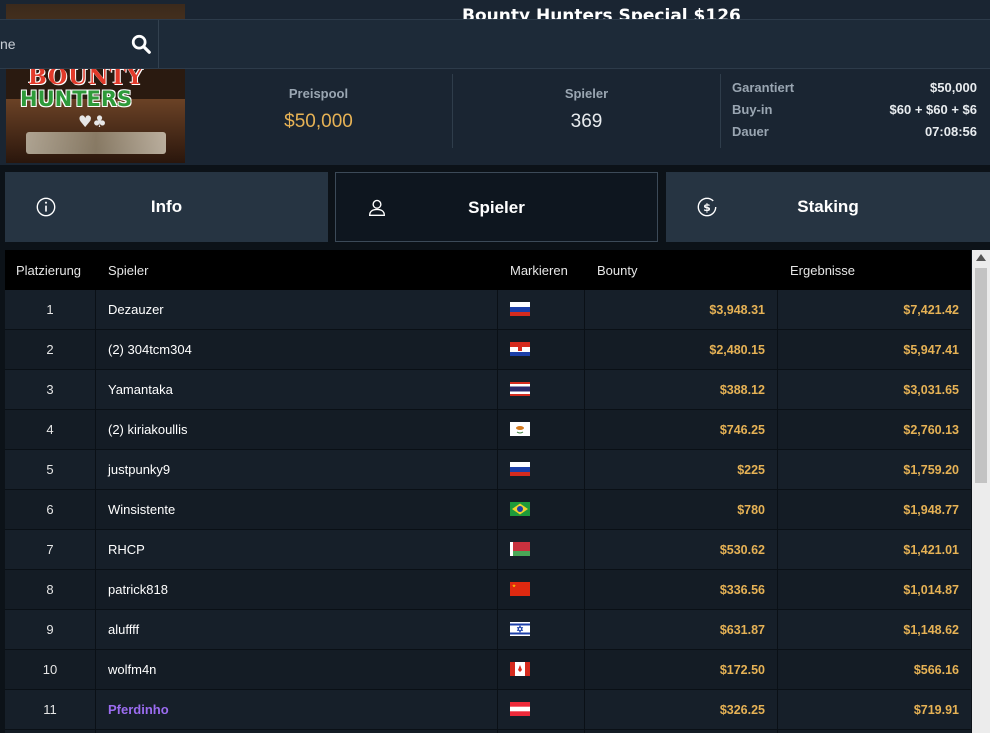  What do you see at coordinates (488, 350) in the screenshot?
I see `table-row: 2 (2) 304tcm304 $2,480.15 $5,947.41` at bounding box center [488, 350].